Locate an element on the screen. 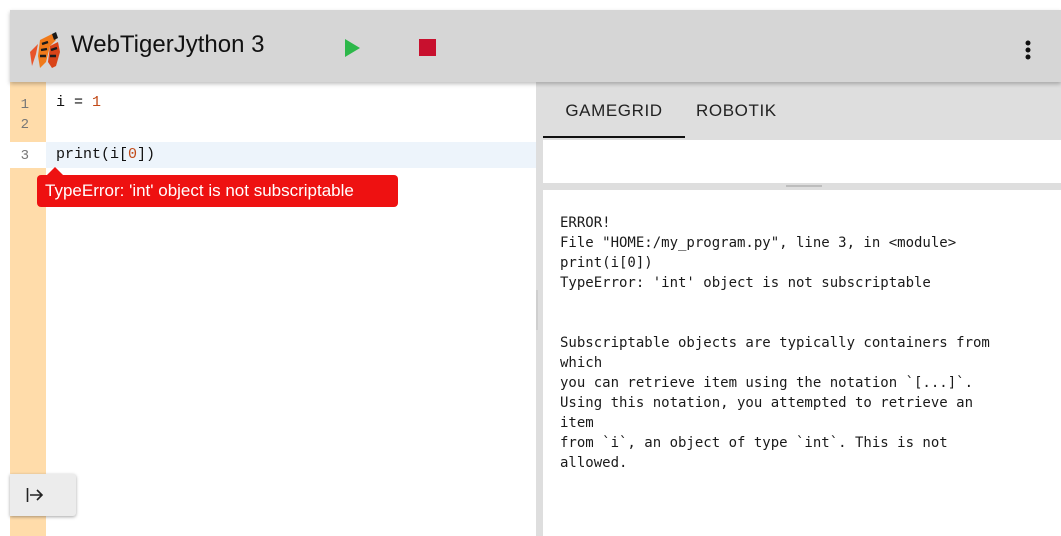 The height and width of the screenshot is (536, 1061). code-token: i = is located at coordinates (74, 102).